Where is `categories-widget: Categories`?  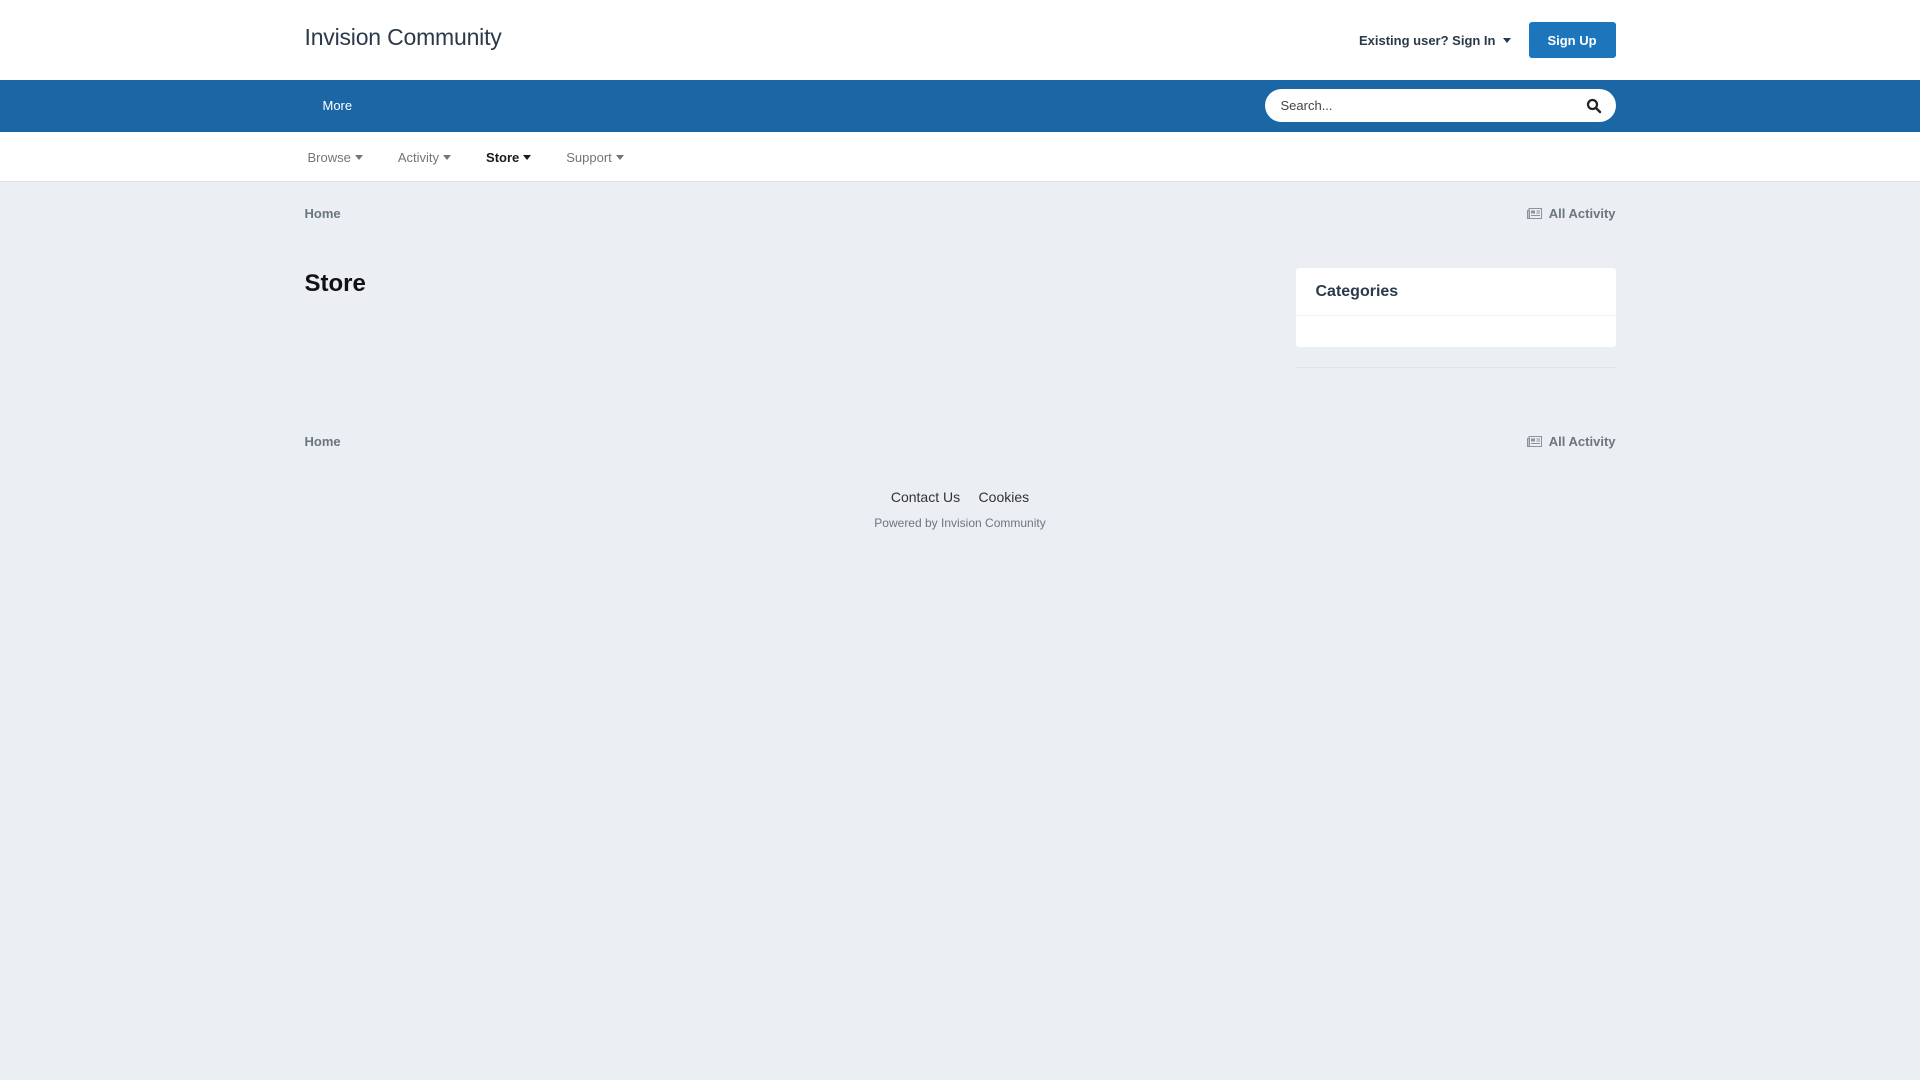 categories-widget: Categories is located at coordinates (1455, 307).